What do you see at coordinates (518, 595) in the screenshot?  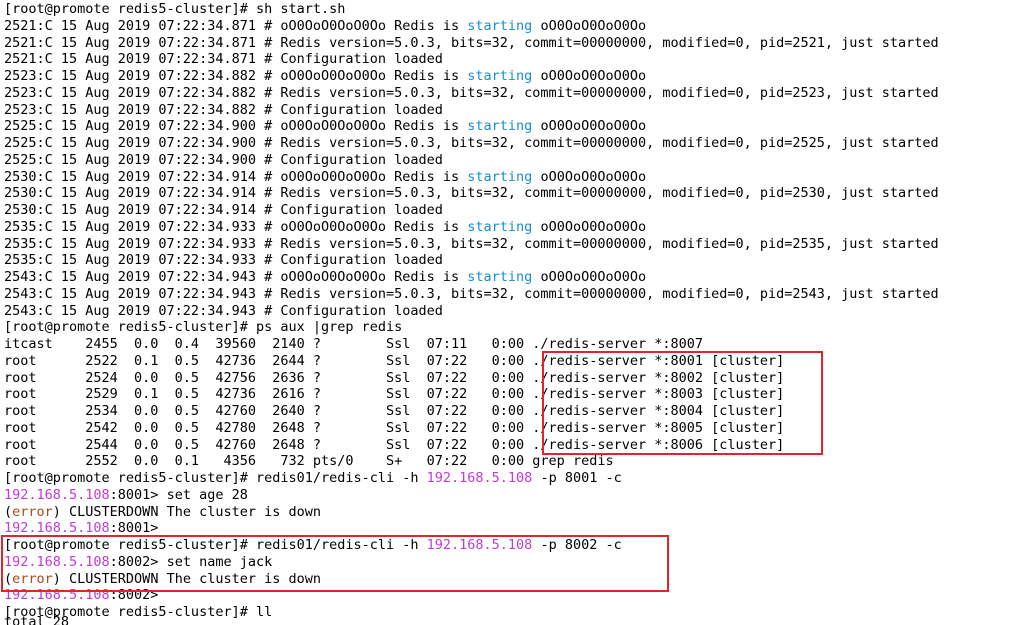 I see `terminal-line: 192.168.5.108:8002>` at bounding box center [518, 595].